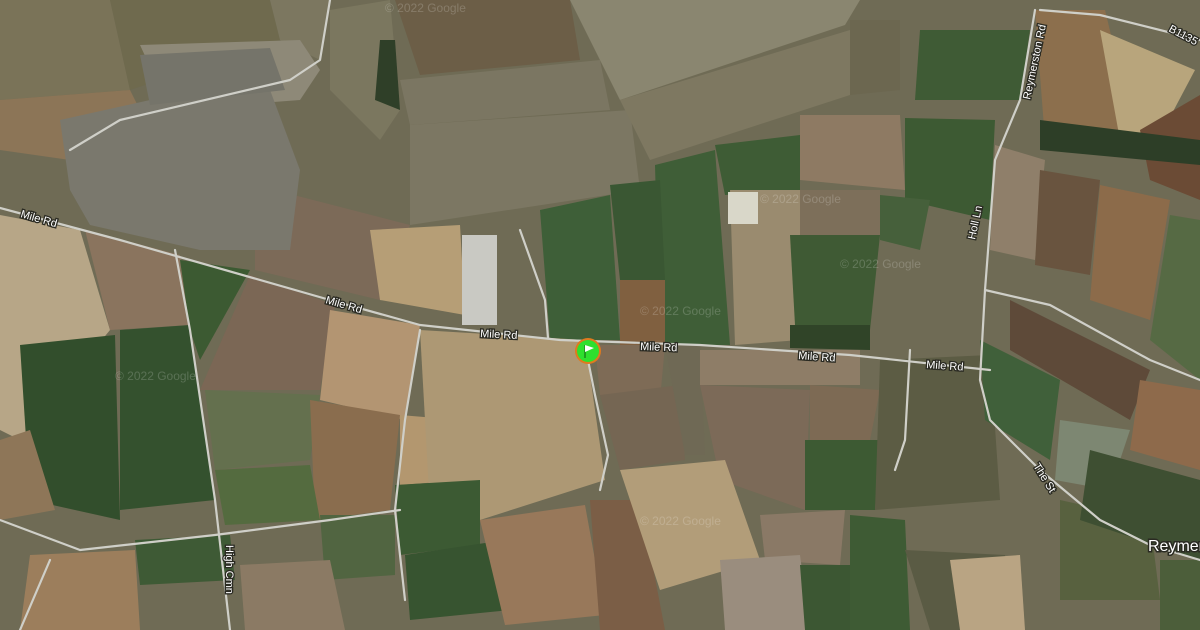  I want to click on road-label-mile-rd-east1: Mile Rd, so click(659, 347).